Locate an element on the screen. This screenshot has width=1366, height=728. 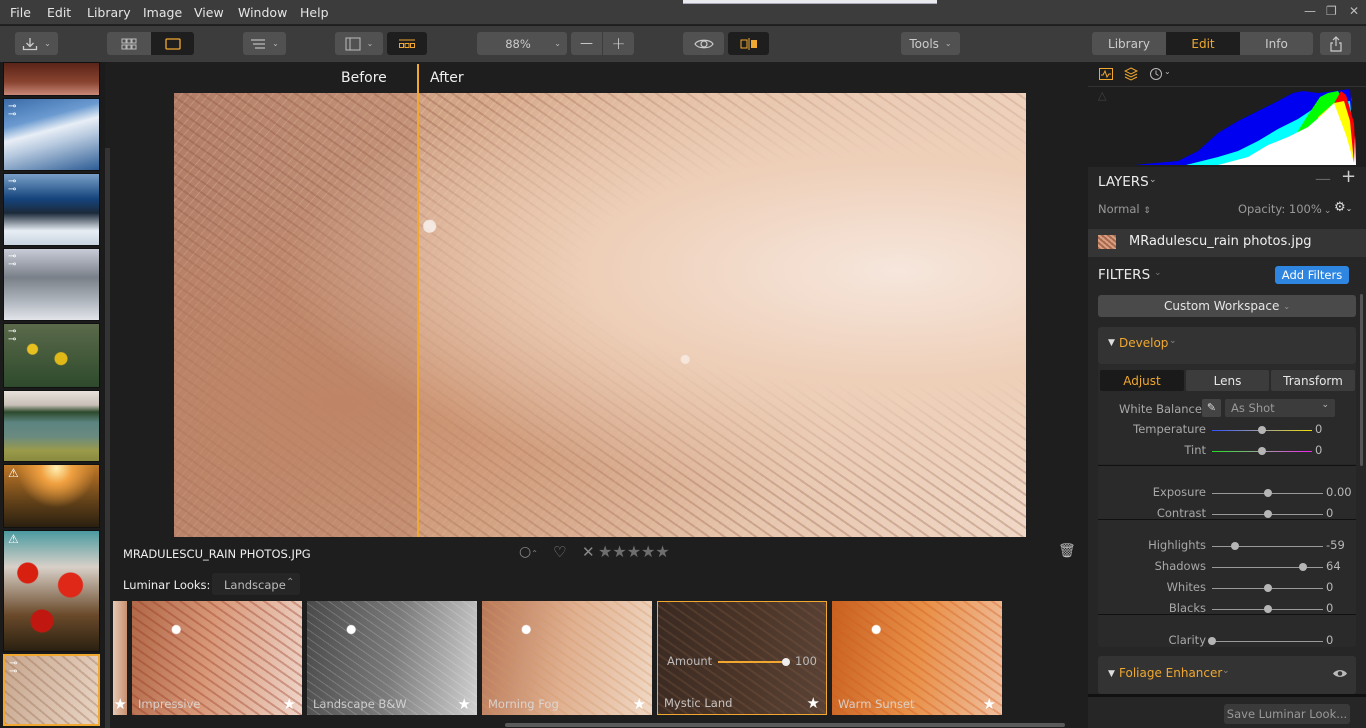
menu-window: Window is located at coordinates (262, 12).